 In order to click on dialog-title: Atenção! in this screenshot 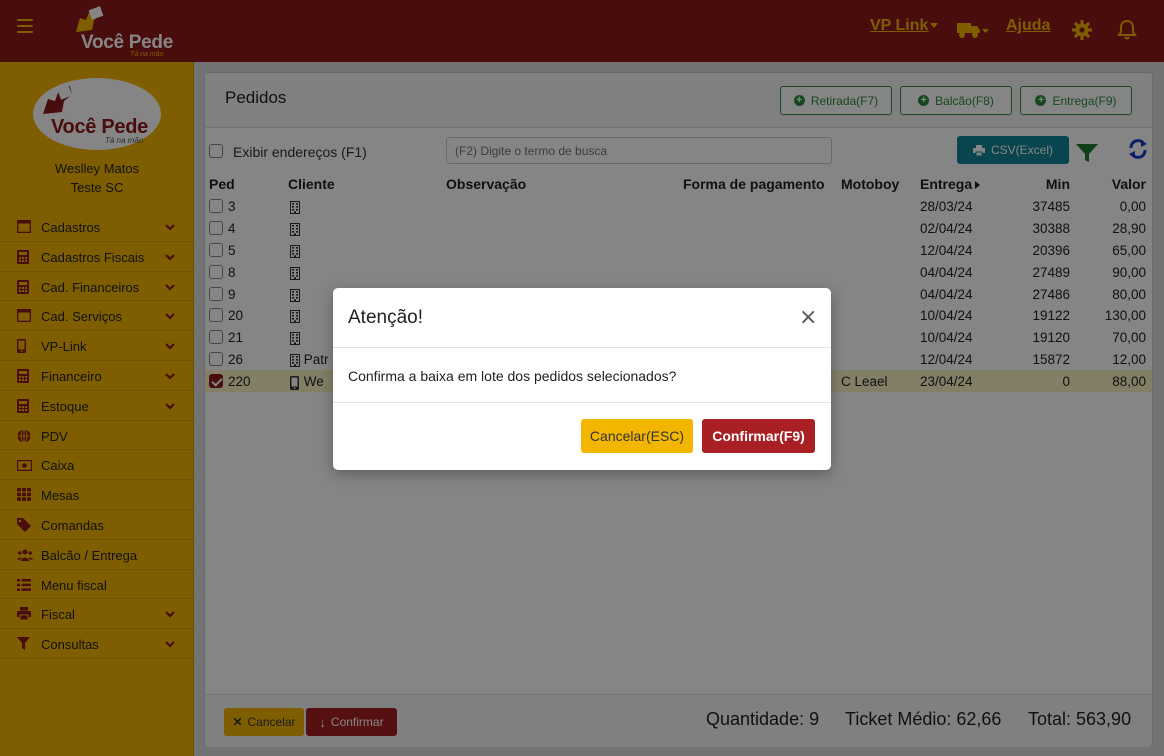, I will do `click(385, 317)`.